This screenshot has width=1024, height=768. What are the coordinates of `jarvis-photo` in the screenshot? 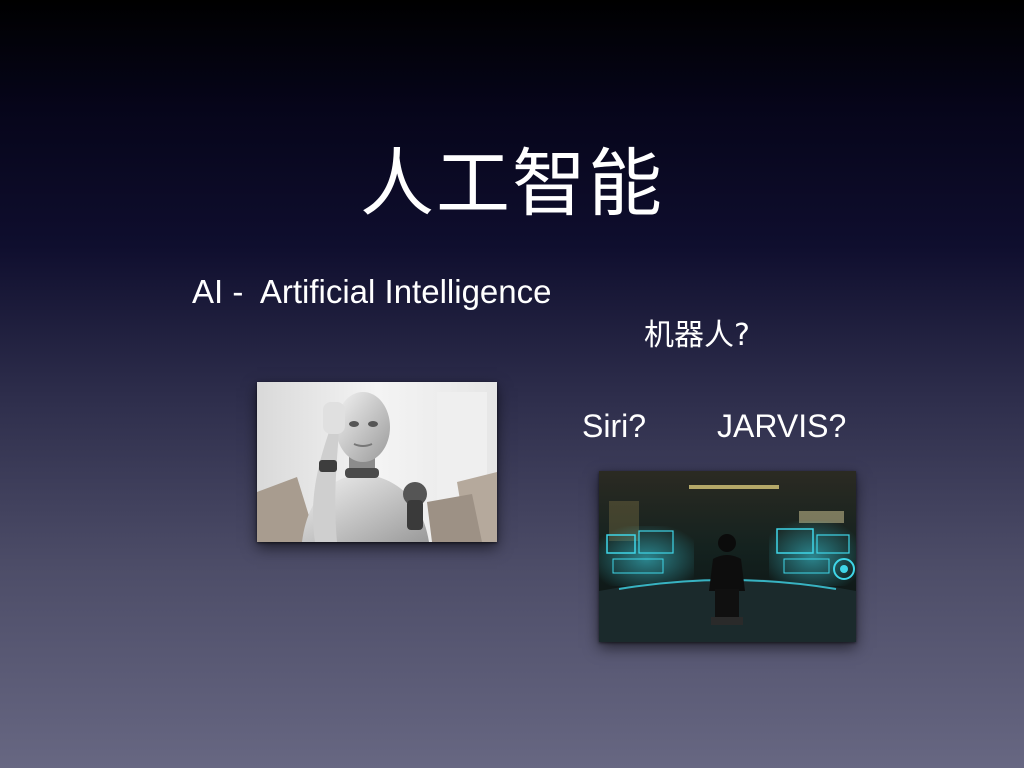 It's located at (727, 556).